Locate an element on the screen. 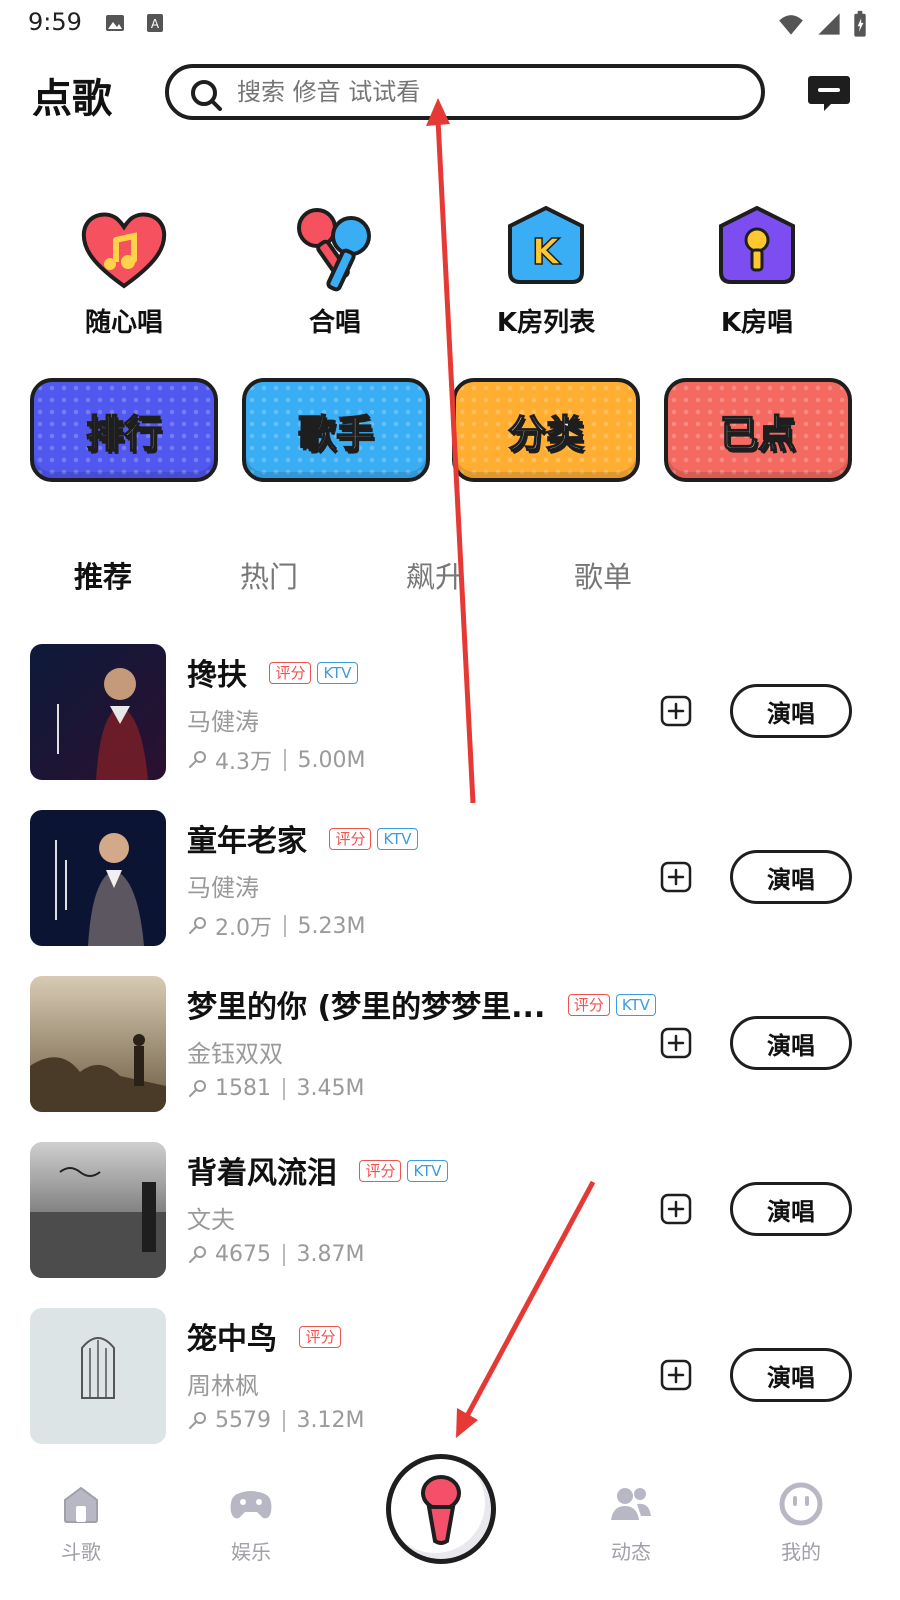 The image size is (900, 1600). quick-action-label: 合唱 is located at coordinates (334, 323).